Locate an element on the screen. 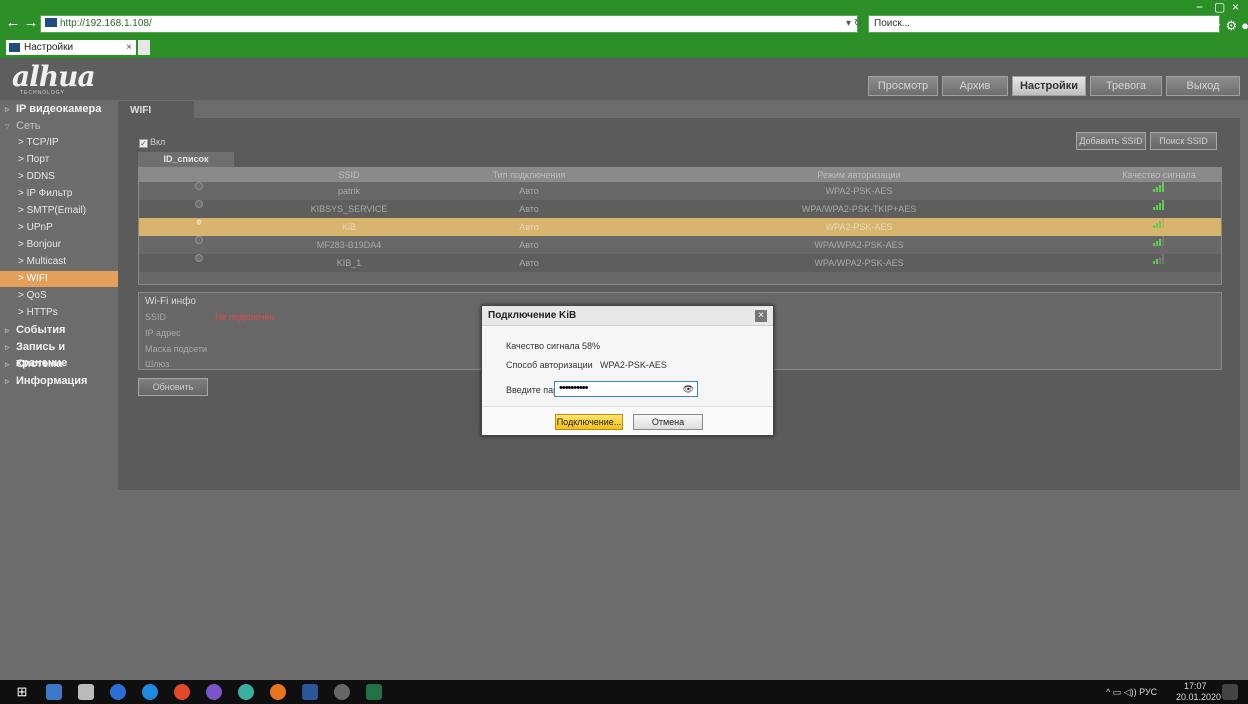 The image size is (1248, 704). word-icon is located at coordinates (310, 692).